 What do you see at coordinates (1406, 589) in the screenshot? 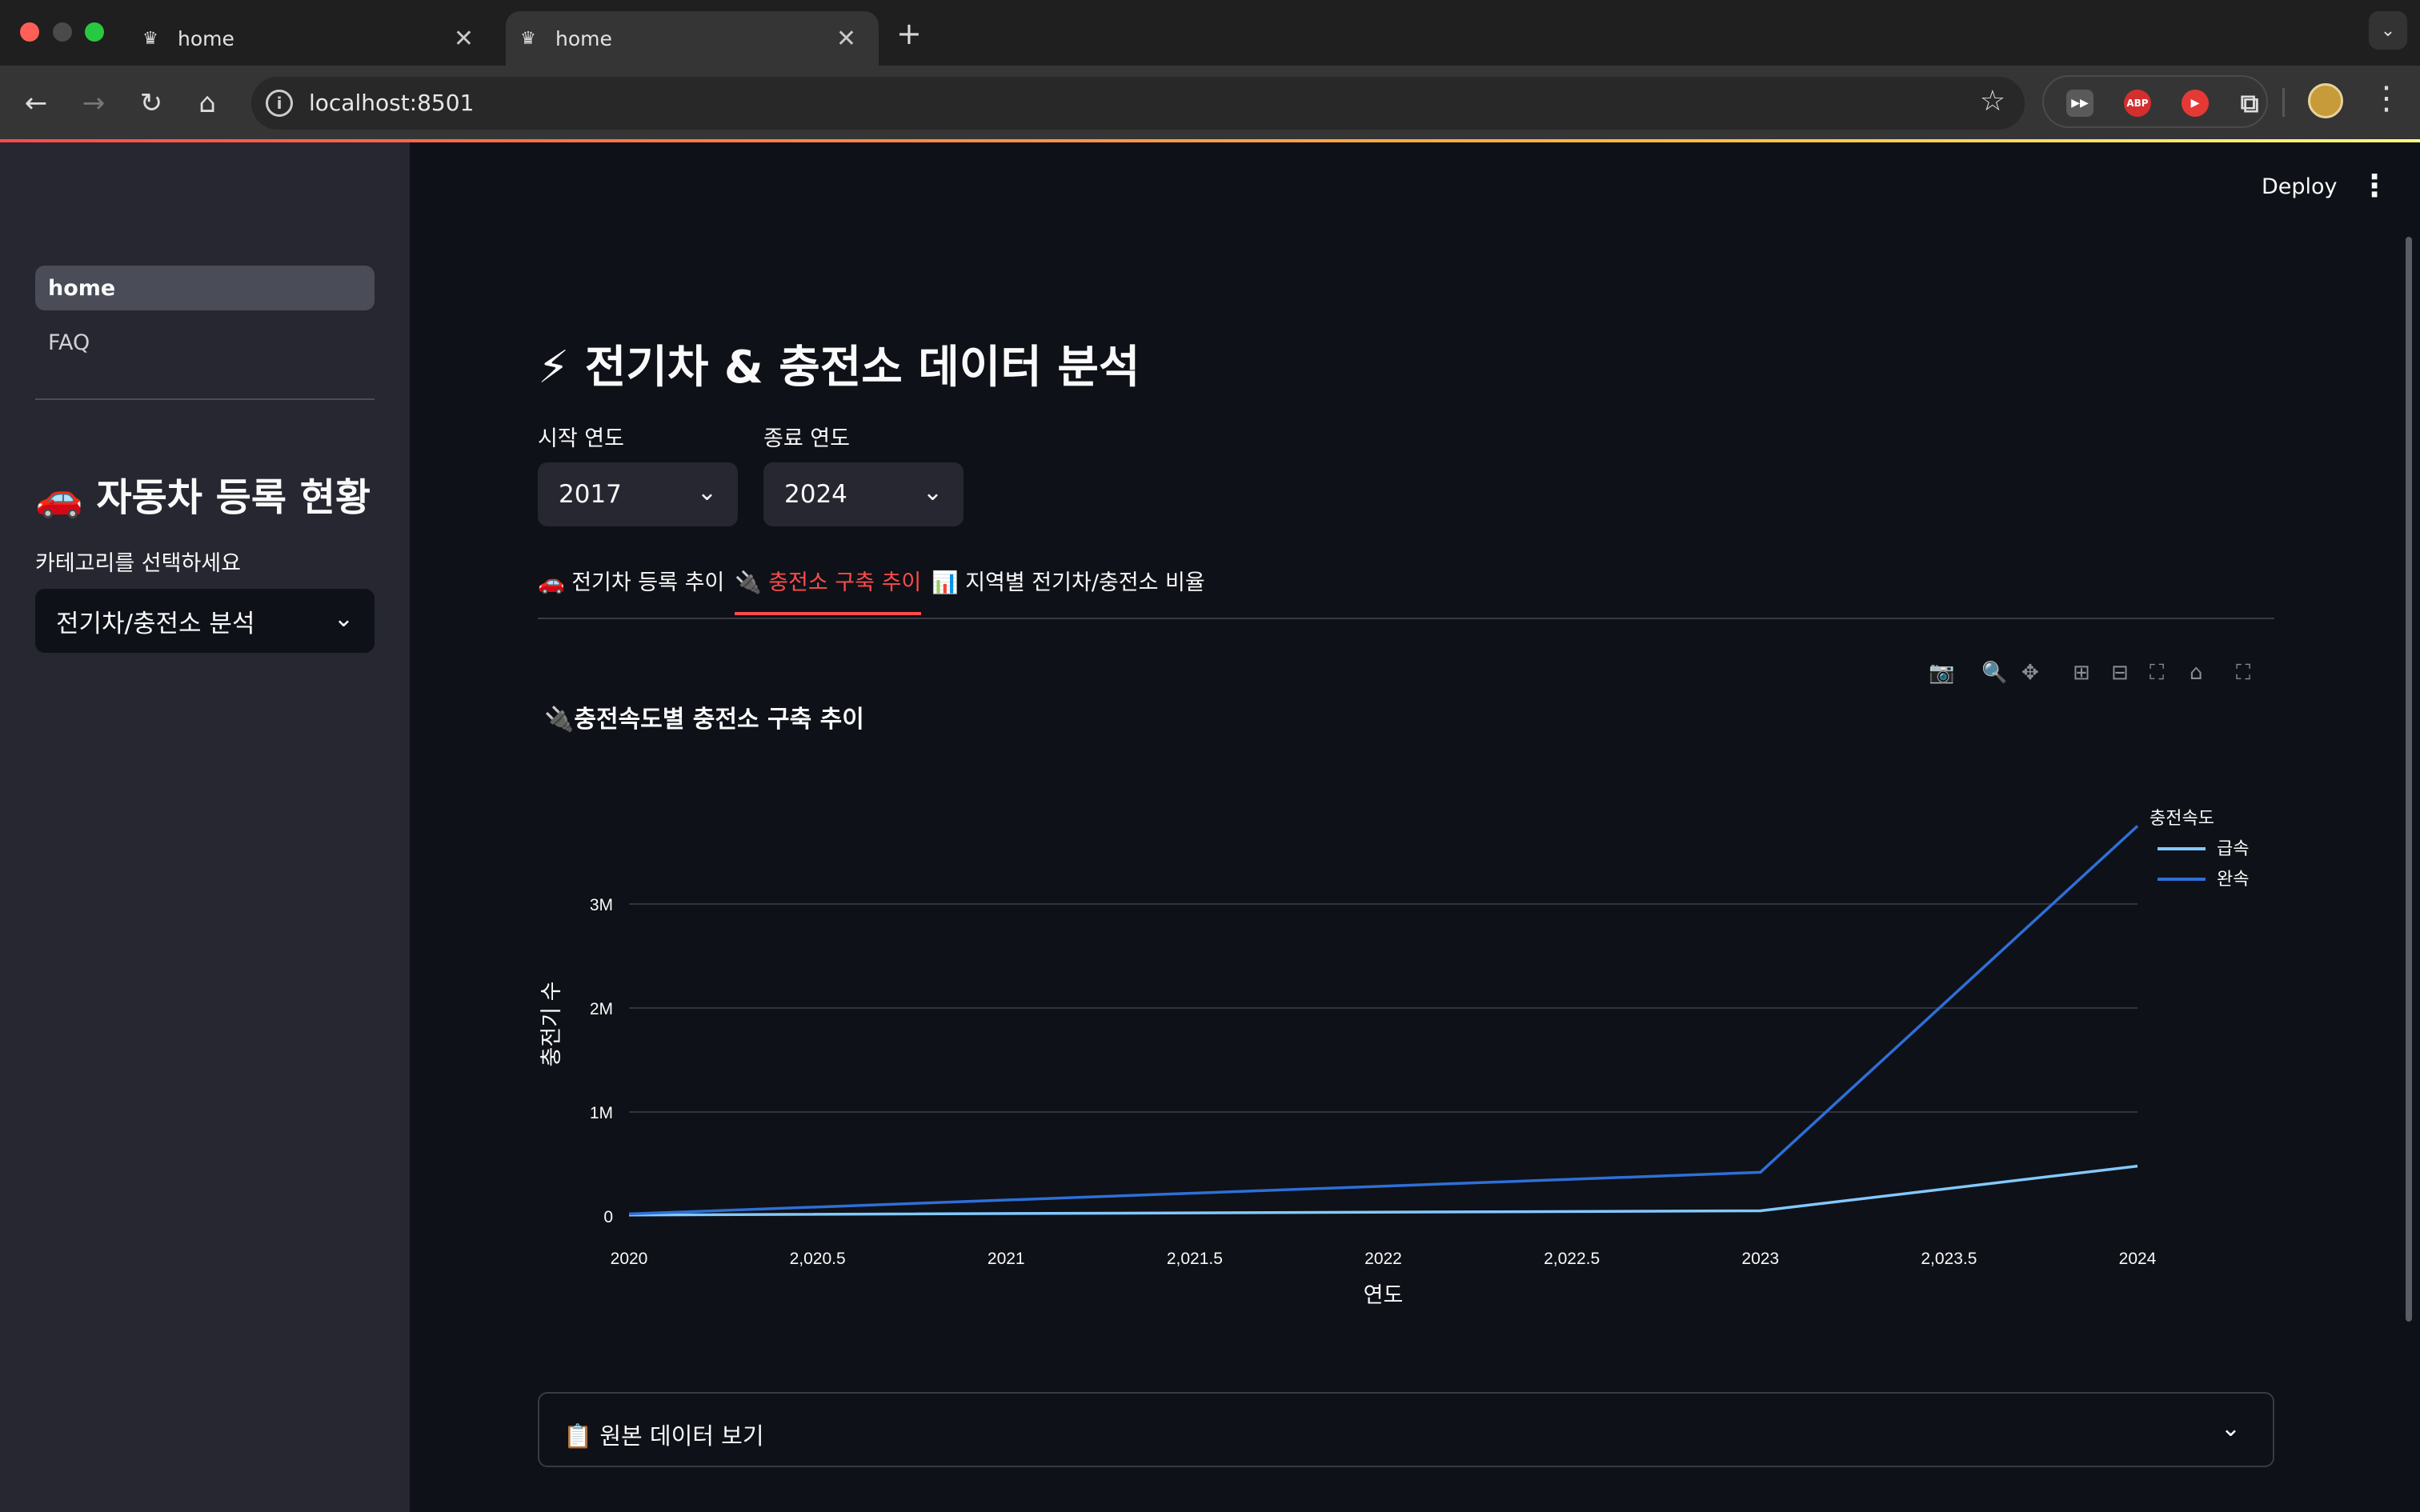
I see `content-tabs: 🚗 전기차 등록 추이 🔌 충전소 구축 추이 📊 지역별 전기차/충전소 비율` at bounding box center [1406, 589].